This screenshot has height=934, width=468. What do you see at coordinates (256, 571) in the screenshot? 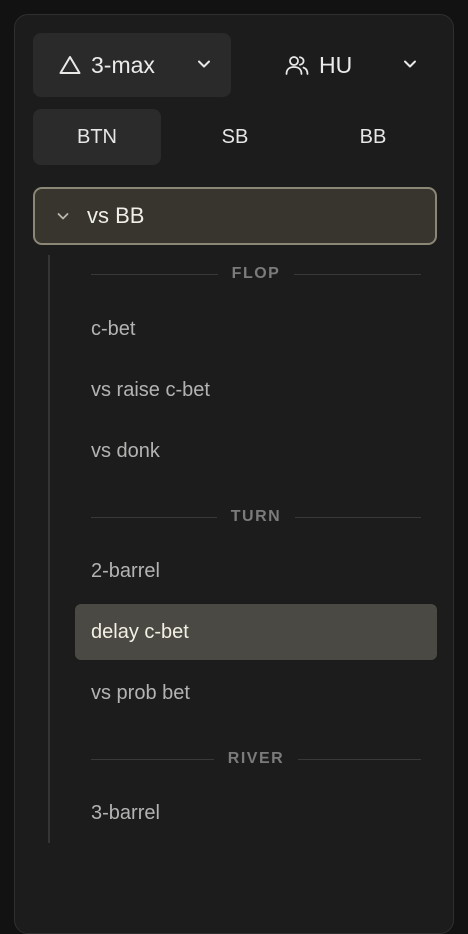
I see `menu-item-2-barrel: 2-barrel` at bounding box center [256, 571].